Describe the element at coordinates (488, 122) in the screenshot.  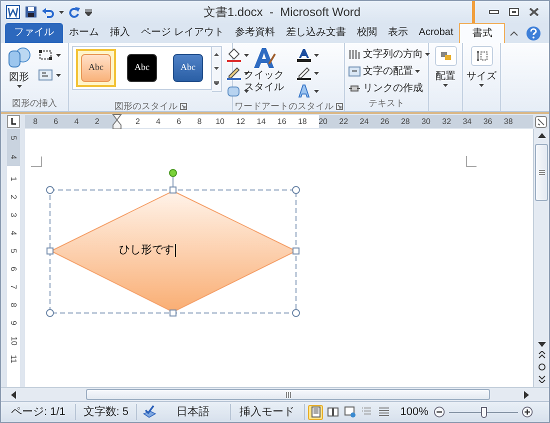
I see `ruler-number: 36` at that location.